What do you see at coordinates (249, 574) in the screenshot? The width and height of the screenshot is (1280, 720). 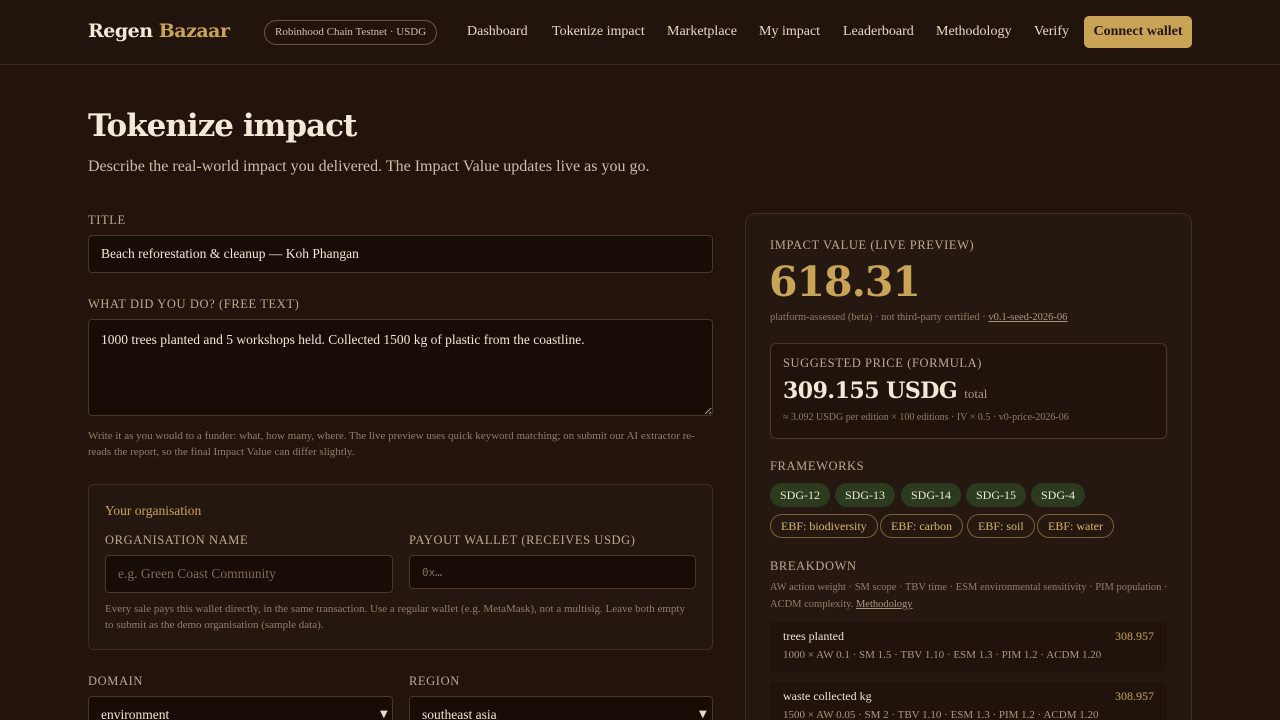 I see `org-name-input` at bounding box center [249, 574].